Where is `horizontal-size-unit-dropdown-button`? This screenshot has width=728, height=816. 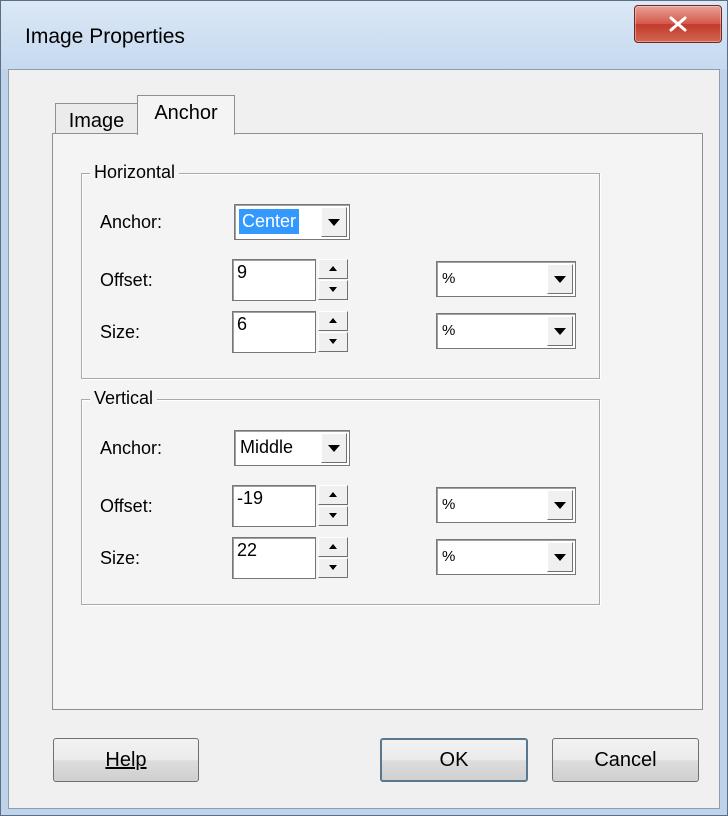
horizontal-size-unit-dropdown-button is located at coordinates (560, 331).